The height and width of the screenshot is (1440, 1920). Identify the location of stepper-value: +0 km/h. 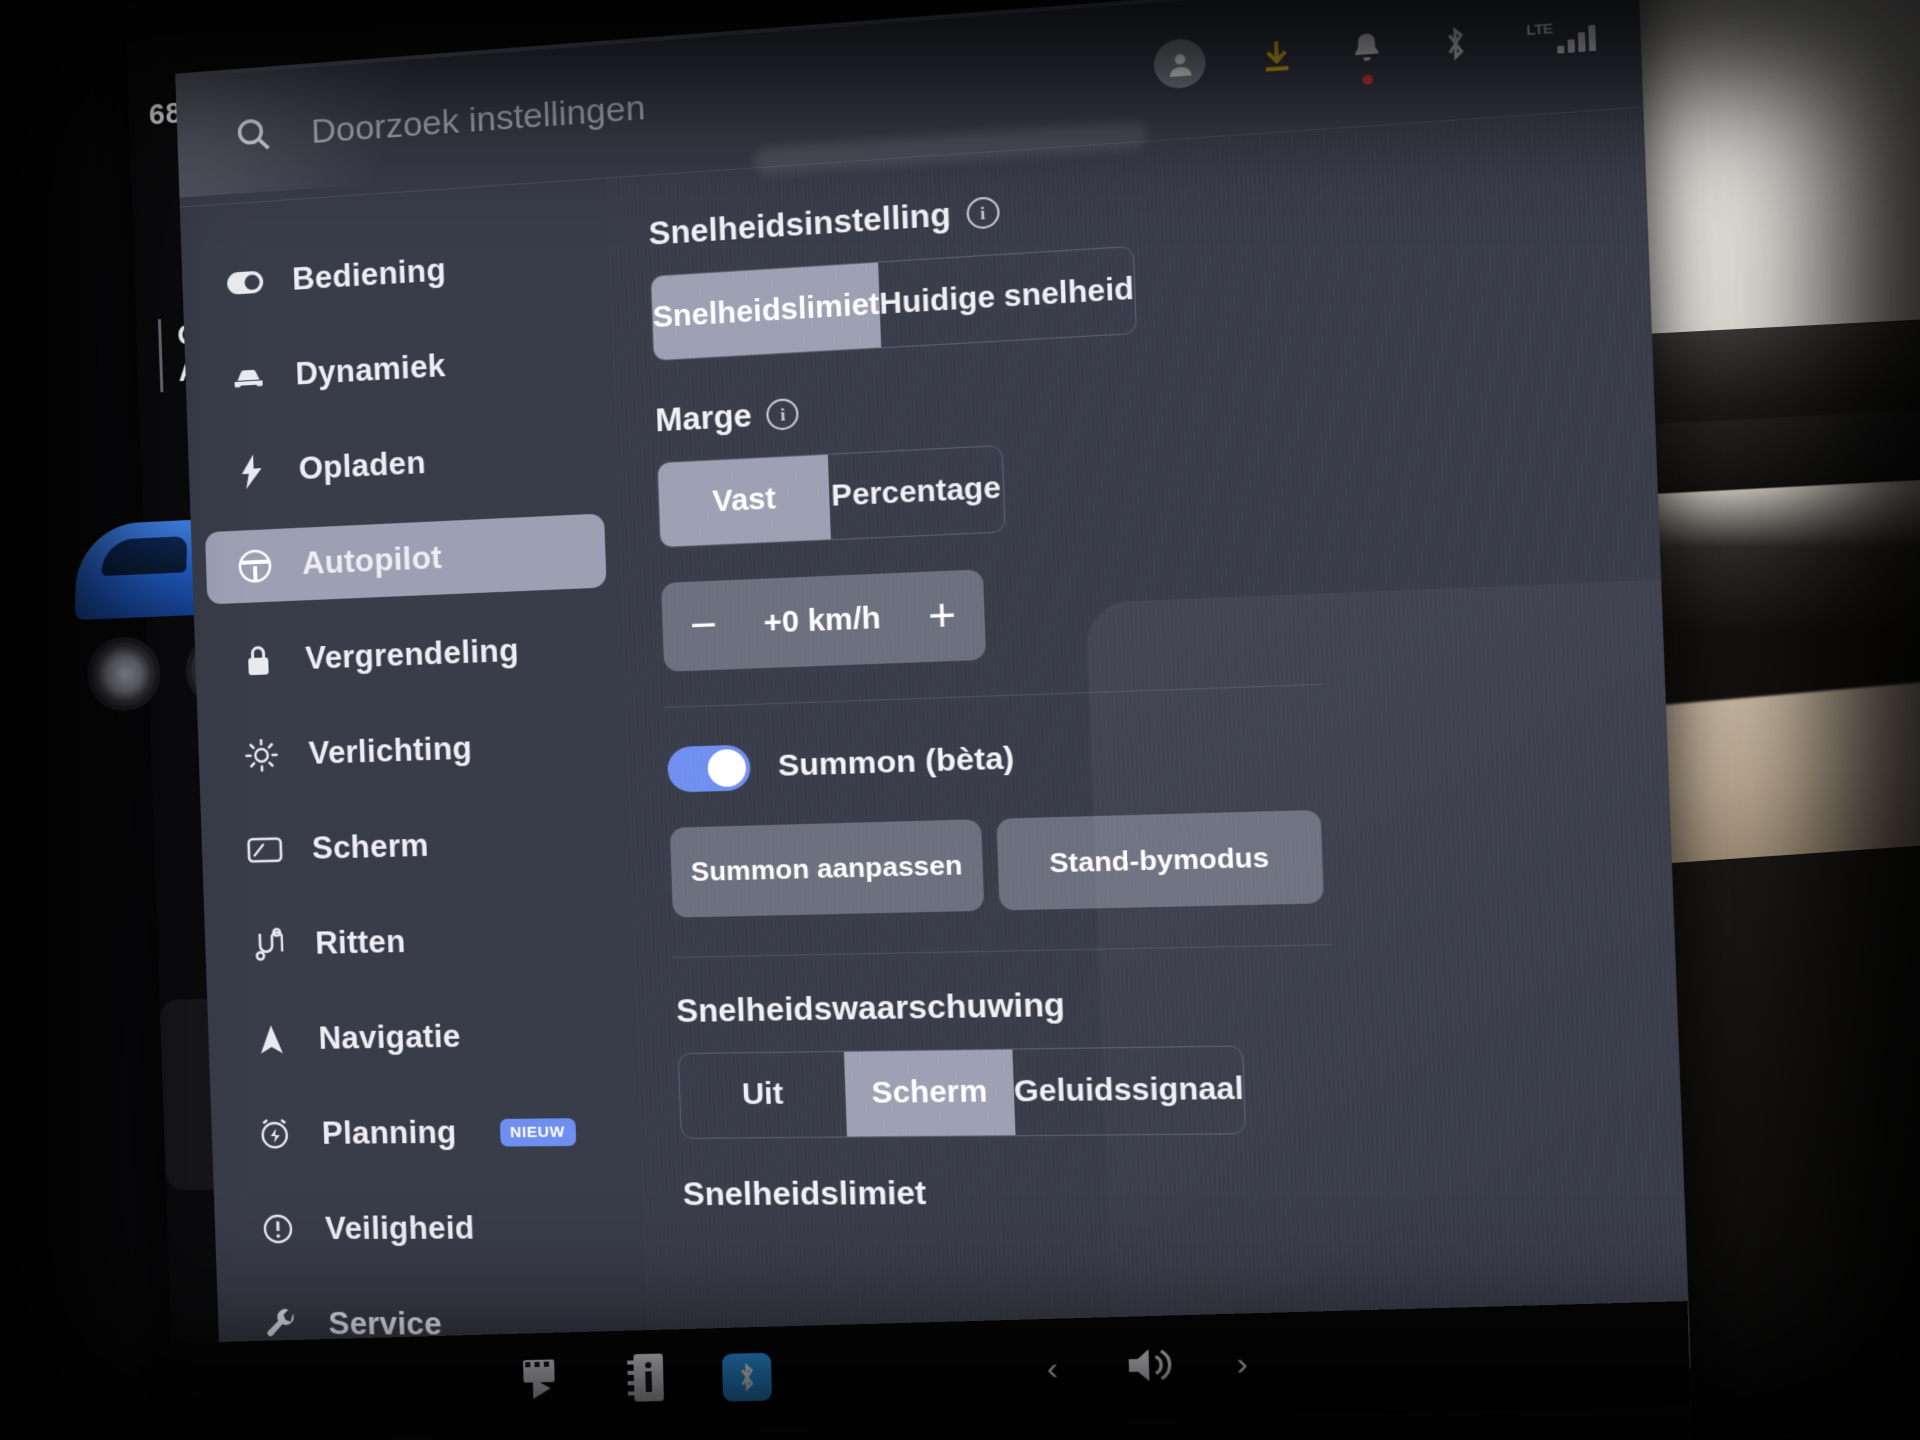
(822, 620).